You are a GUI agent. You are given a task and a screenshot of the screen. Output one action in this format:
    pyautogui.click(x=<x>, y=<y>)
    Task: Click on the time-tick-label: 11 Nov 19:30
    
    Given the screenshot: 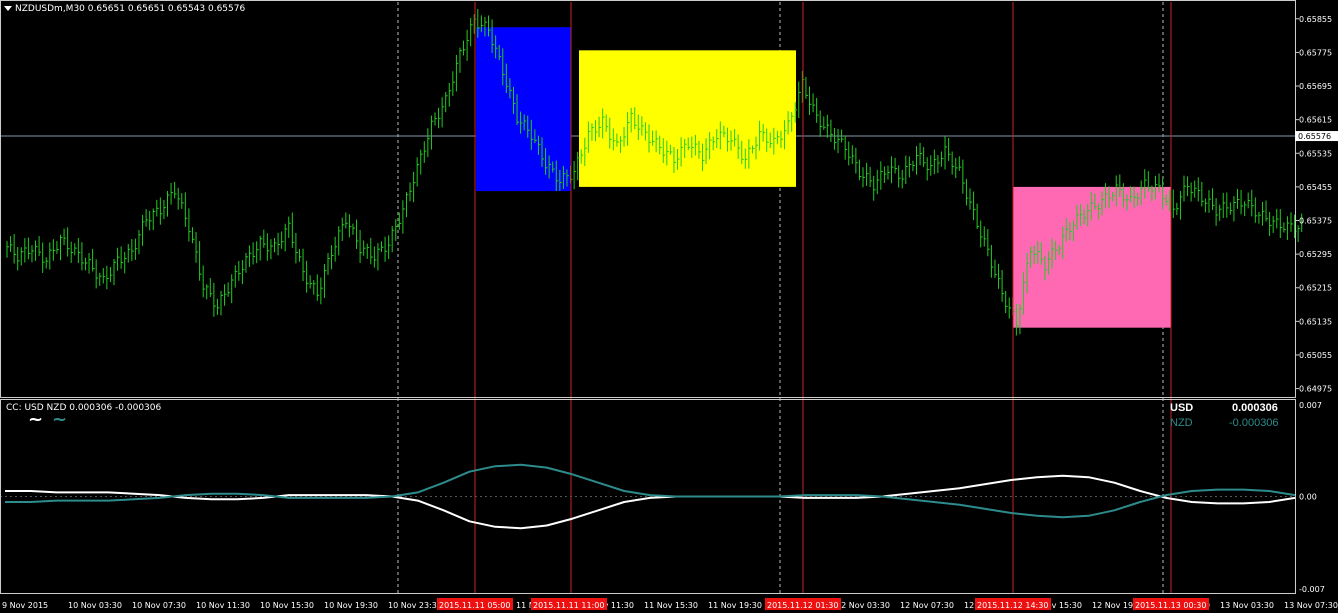 What is the action you would take?
    pyautogui.click(x=735, y=605)
    